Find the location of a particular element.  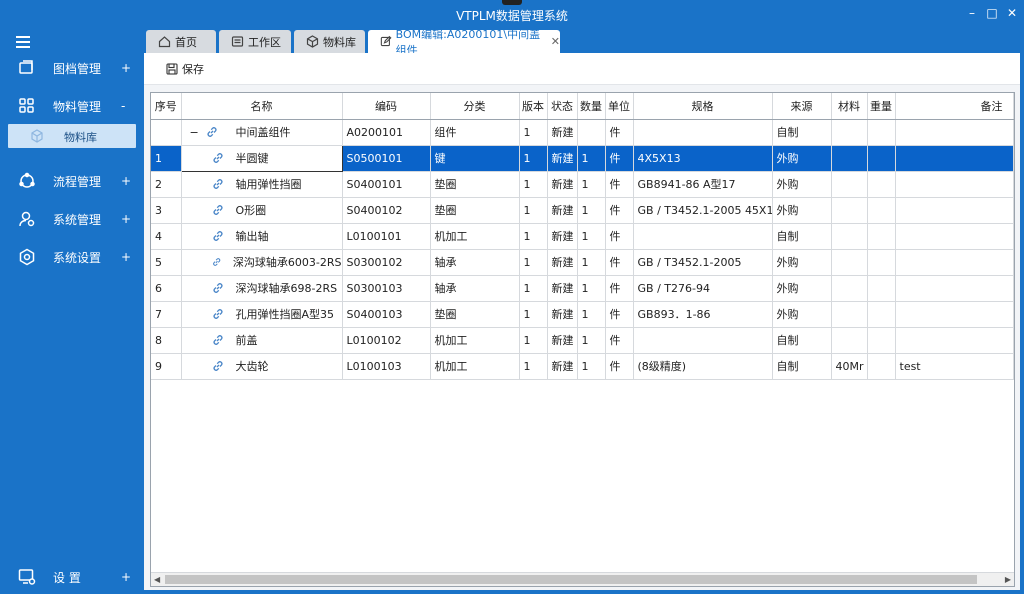

cell-code: S0400103 is located at coordinates (386, 314).